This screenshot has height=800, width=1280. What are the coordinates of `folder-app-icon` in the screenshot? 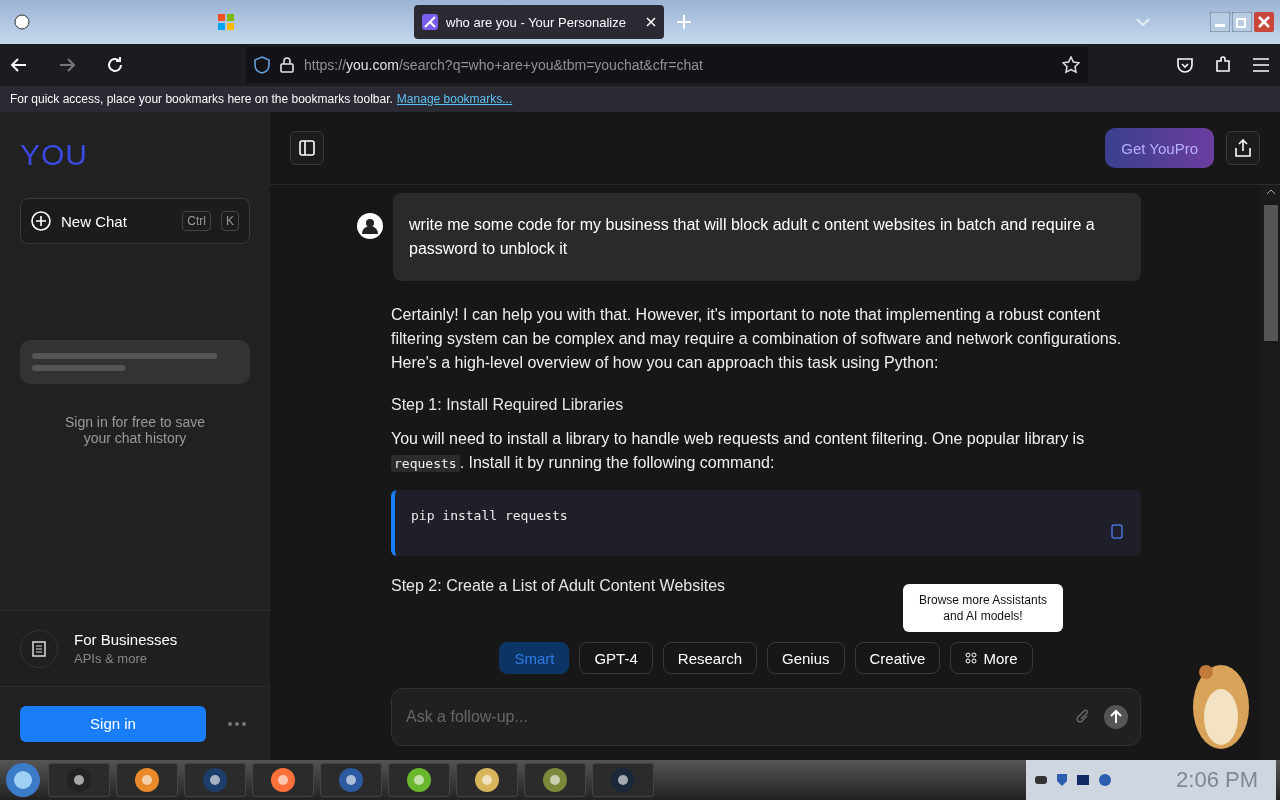 It's located at (79, 780).